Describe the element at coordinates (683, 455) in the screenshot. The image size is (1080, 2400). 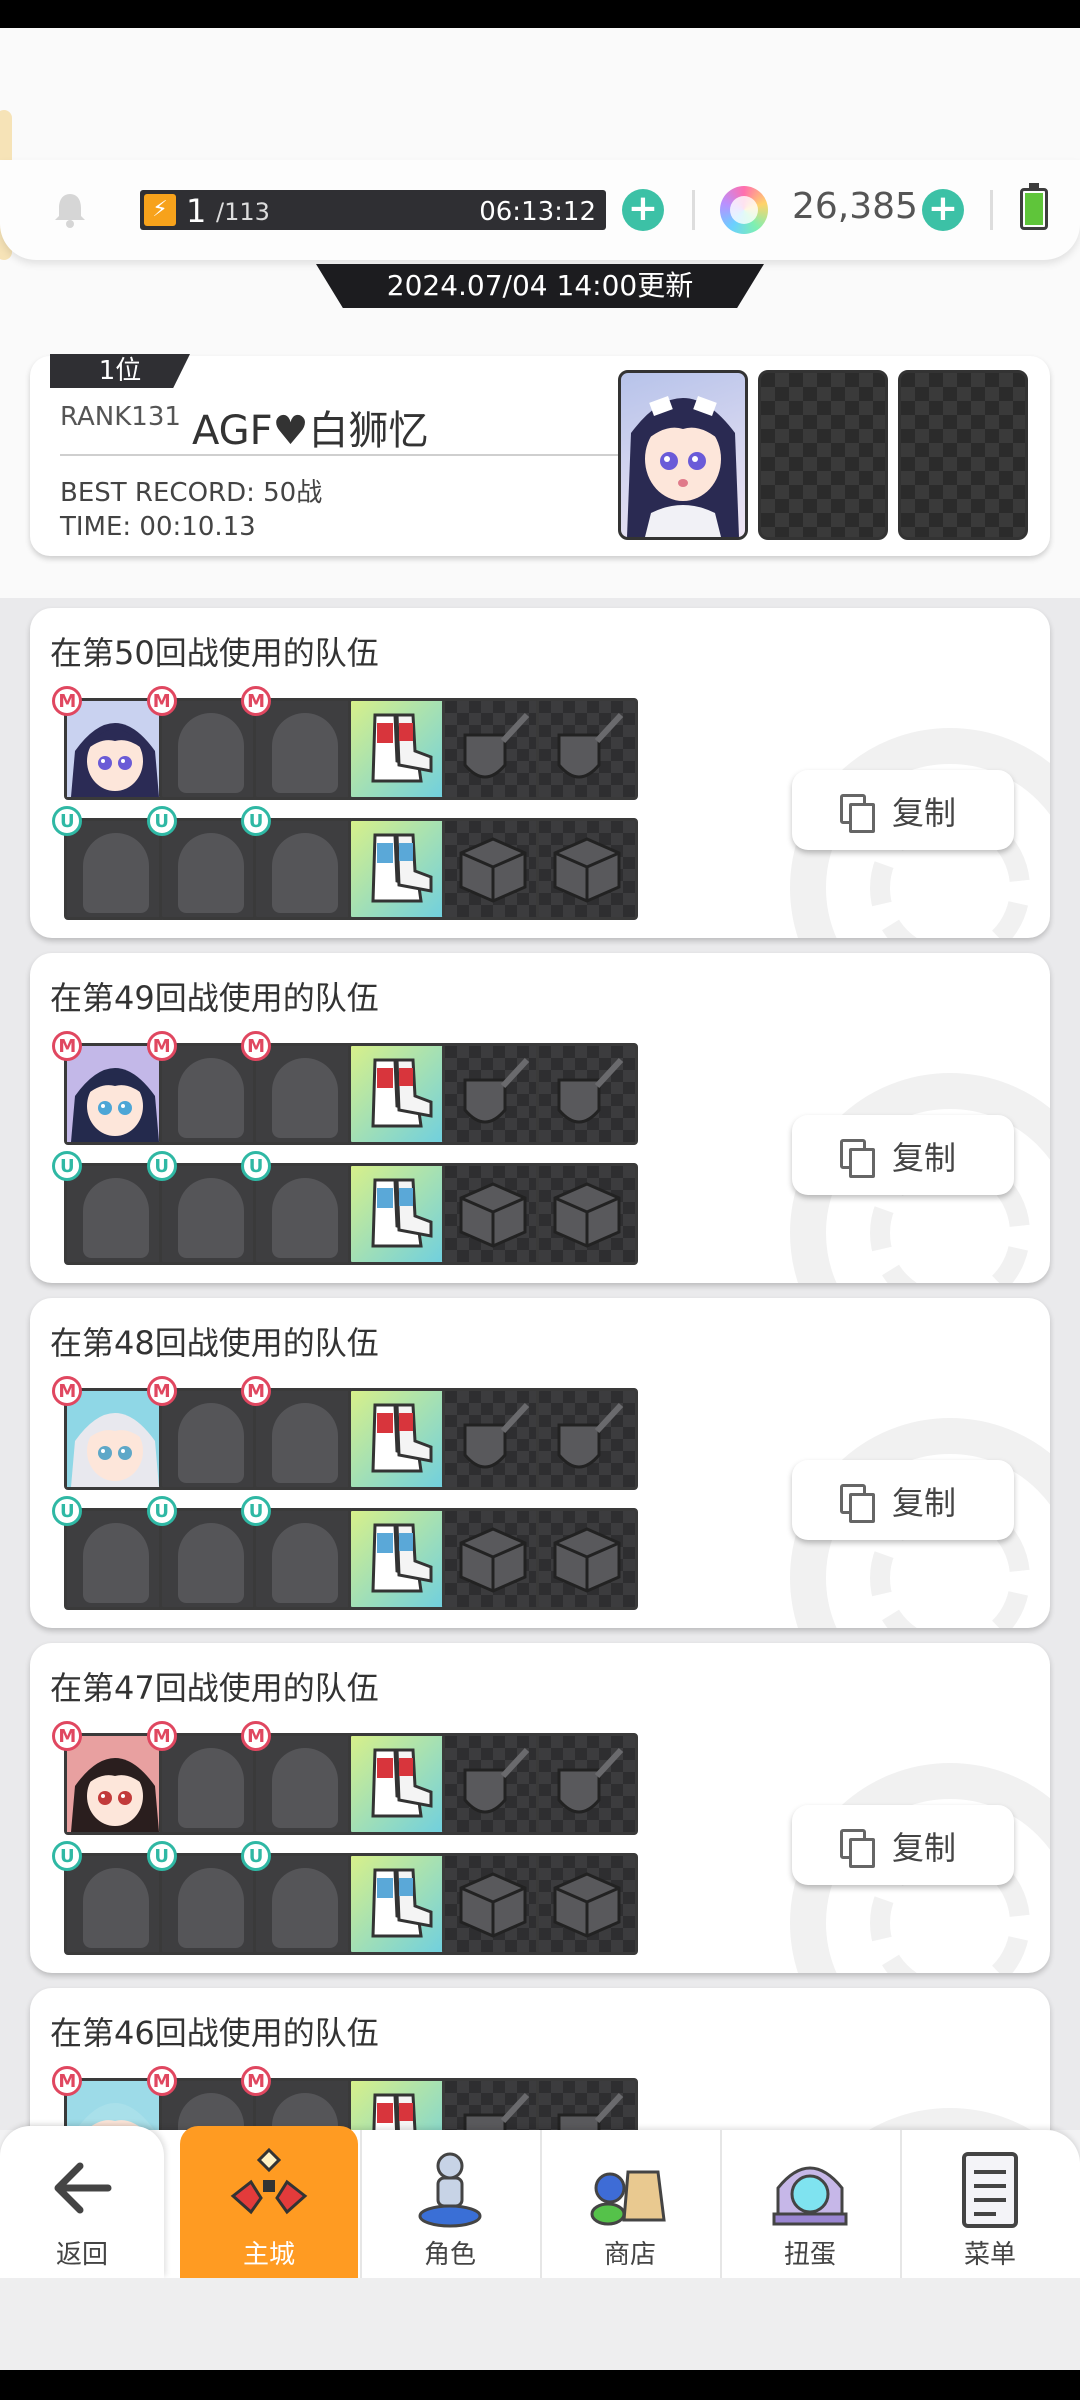
I see `character-portrait` at that location.